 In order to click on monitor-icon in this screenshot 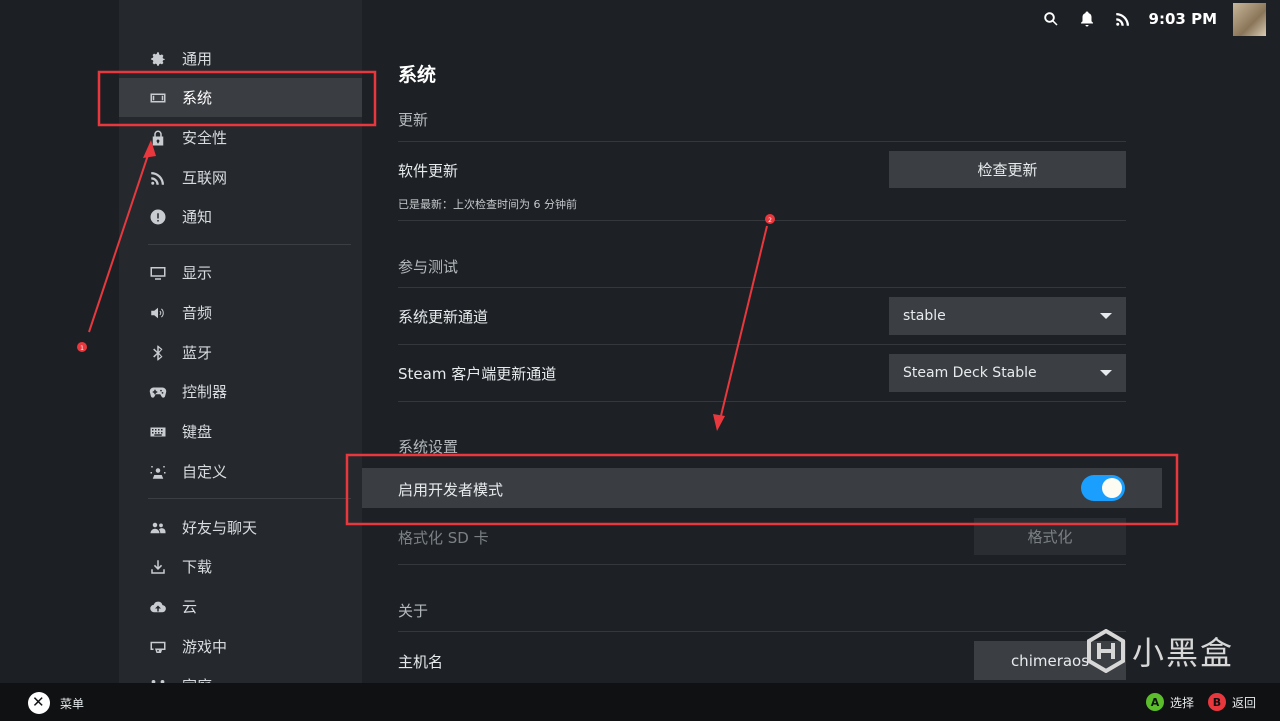, I will do `click(158, 273)`.